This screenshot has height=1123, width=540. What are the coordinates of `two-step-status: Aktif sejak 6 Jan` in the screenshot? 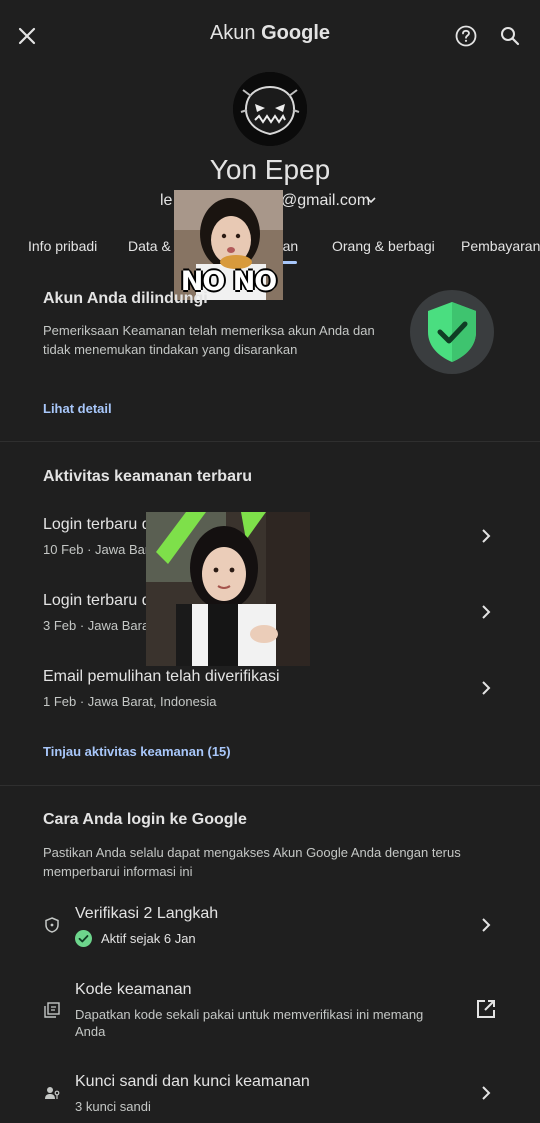 It's located at (148, 938).